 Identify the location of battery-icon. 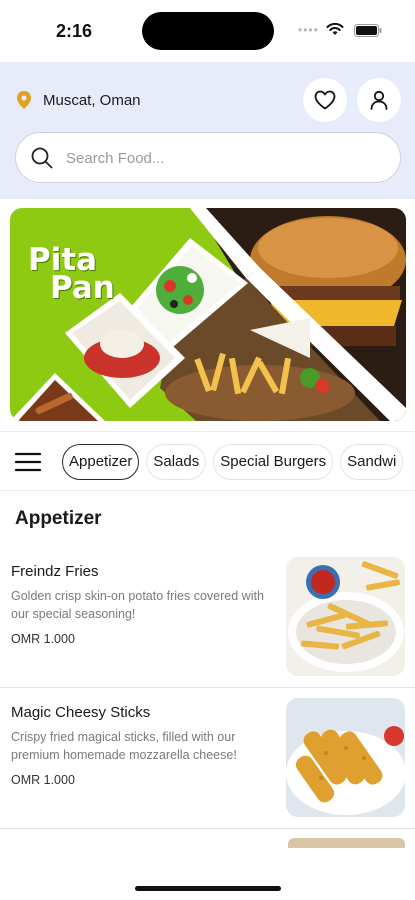
(368, 30).